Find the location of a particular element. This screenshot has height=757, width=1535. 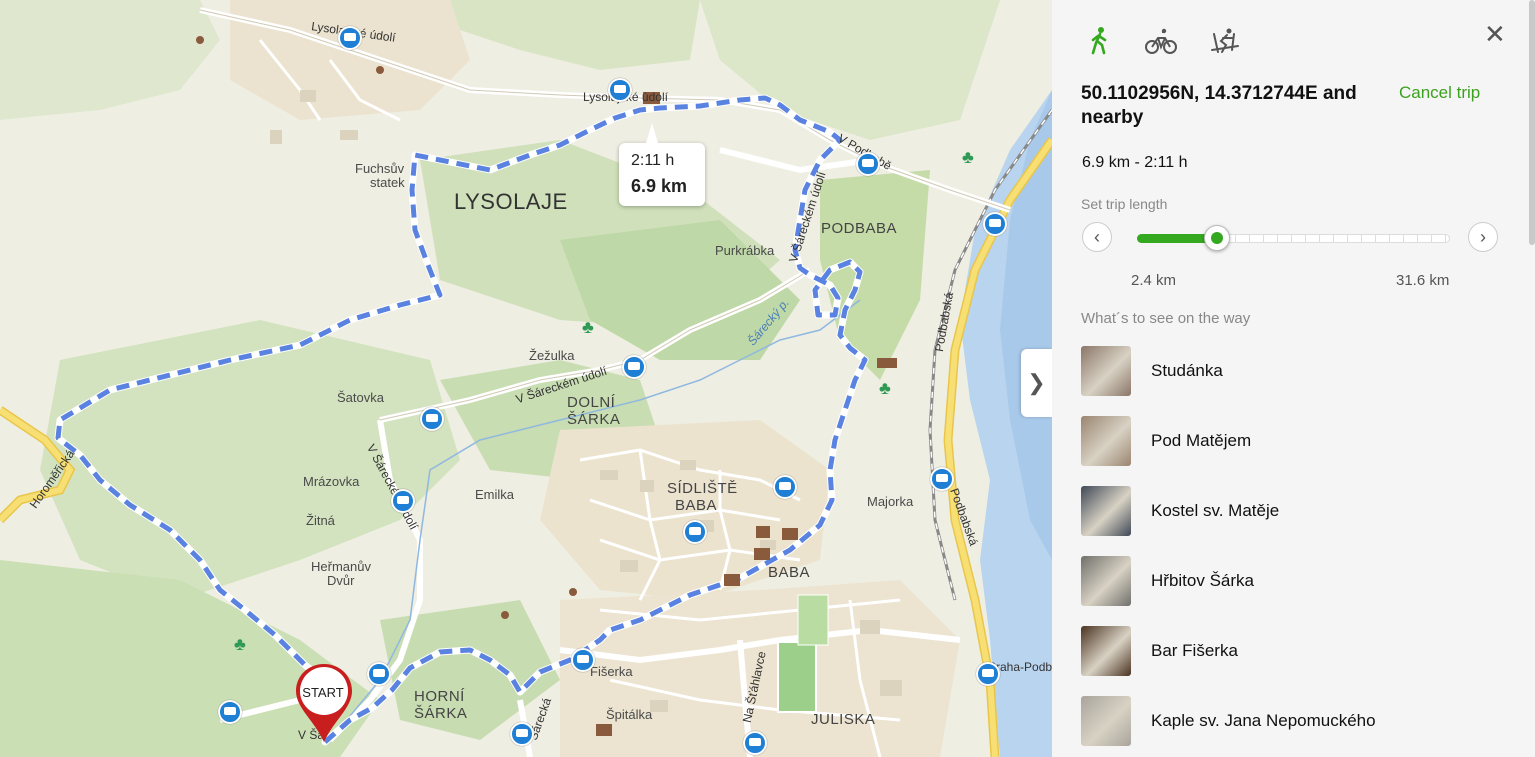

tooltip-time: 2:11 h is located at coordinates (653, 160).